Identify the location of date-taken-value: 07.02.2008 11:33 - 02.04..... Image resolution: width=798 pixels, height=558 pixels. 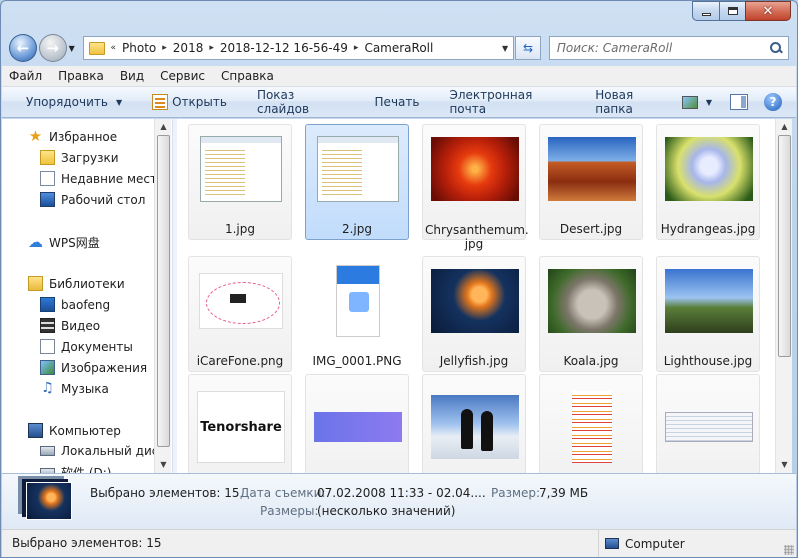
(401, 493).